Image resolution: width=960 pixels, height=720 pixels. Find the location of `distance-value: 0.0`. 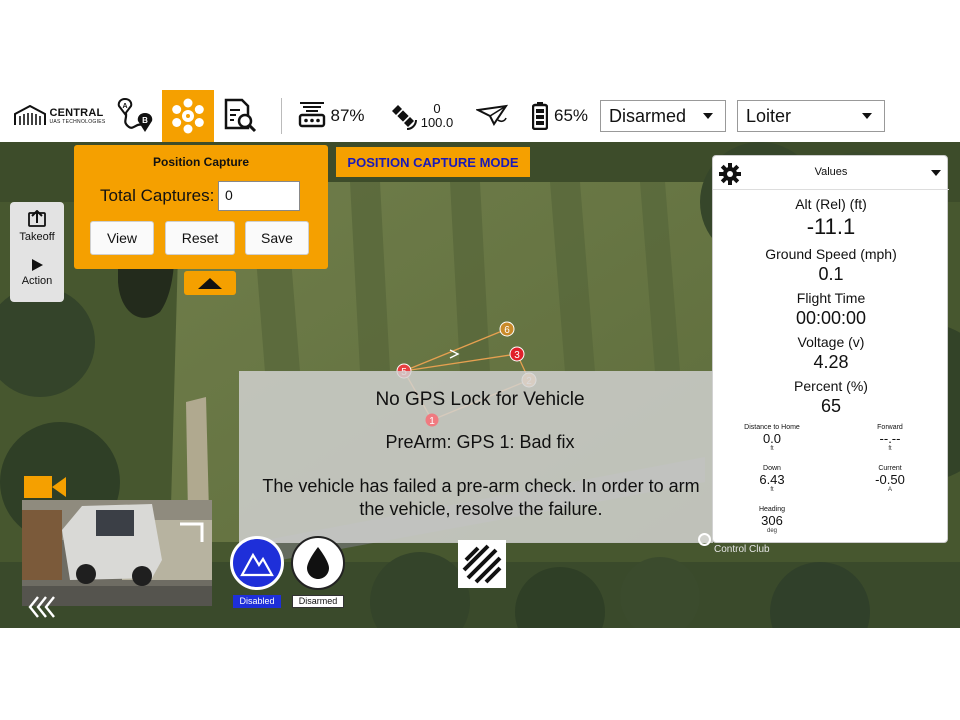

distance-value: 0.0 is located at coordinates (772, 438).